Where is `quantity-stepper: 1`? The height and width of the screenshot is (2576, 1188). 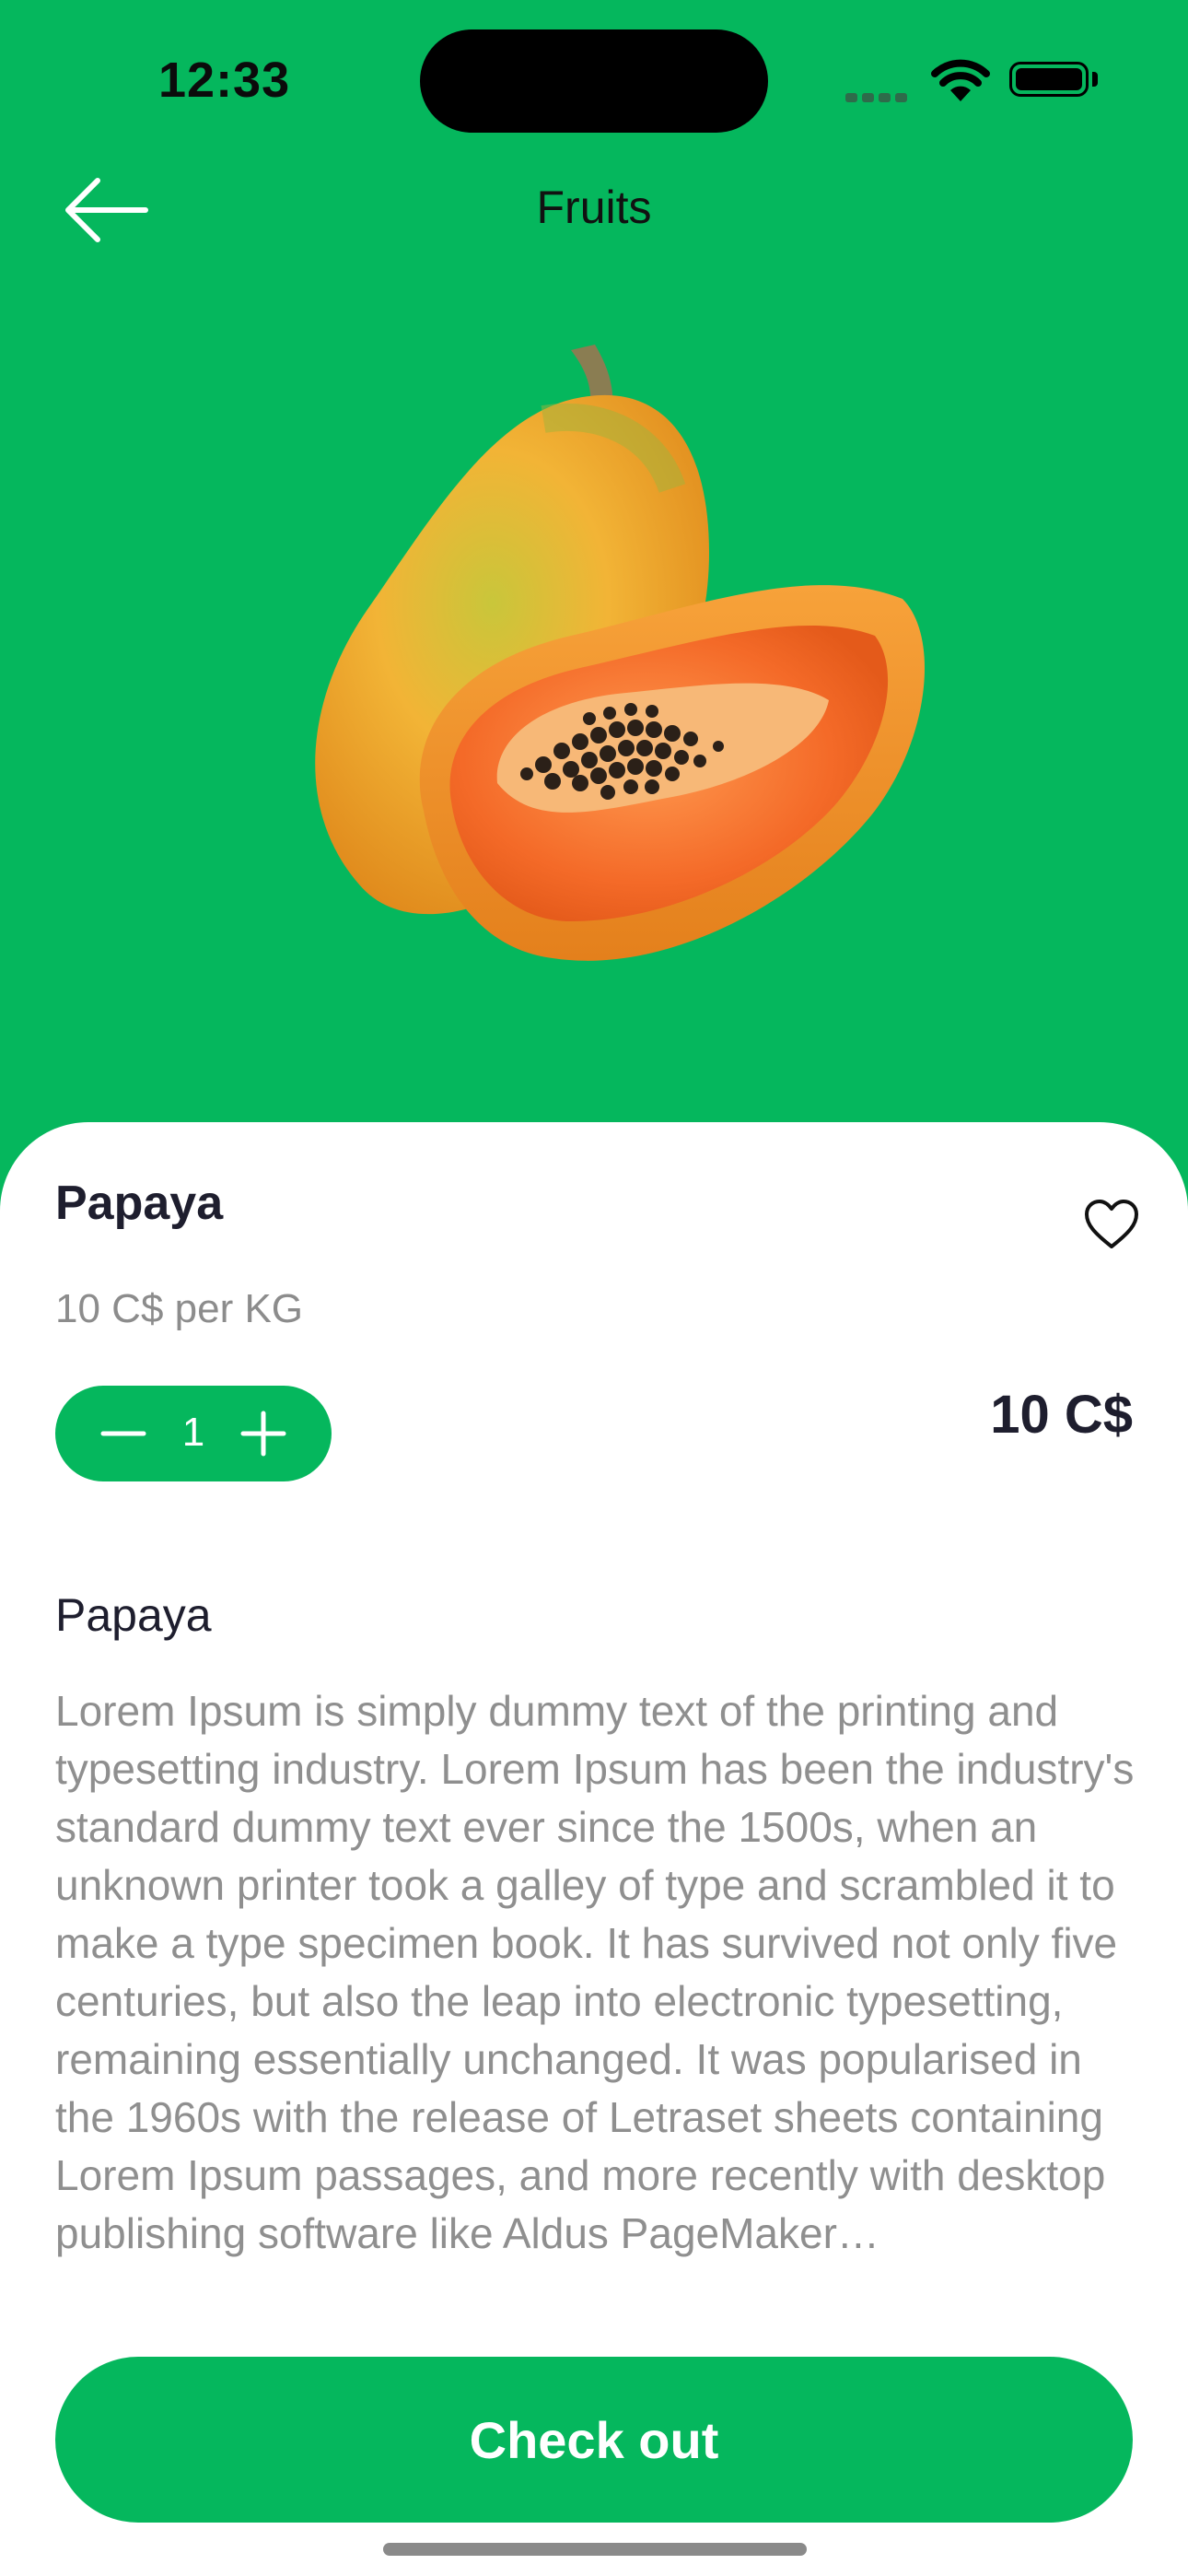 quantity-stepper: 1 is located at coordinates (193, 1433).